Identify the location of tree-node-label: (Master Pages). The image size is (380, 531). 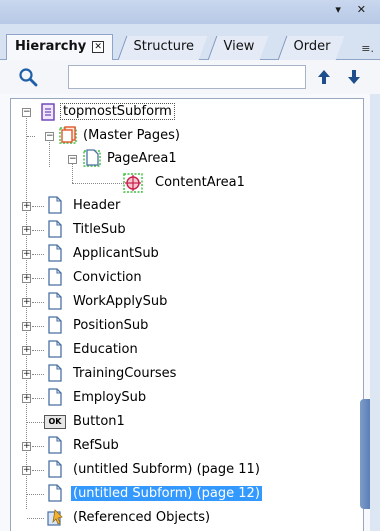
(131, 135).